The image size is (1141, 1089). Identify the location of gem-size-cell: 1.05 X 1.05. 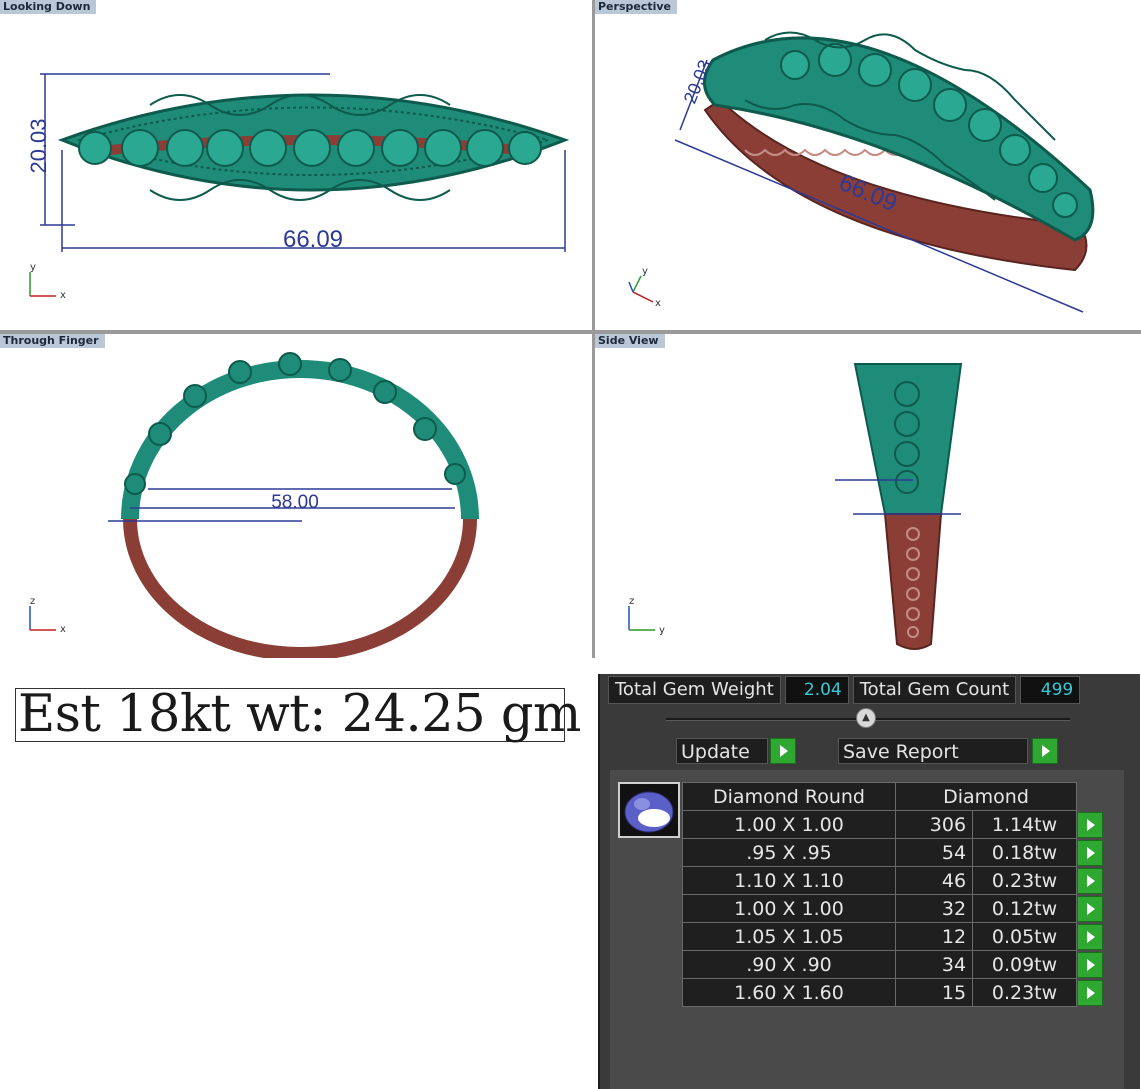
(789, 936).